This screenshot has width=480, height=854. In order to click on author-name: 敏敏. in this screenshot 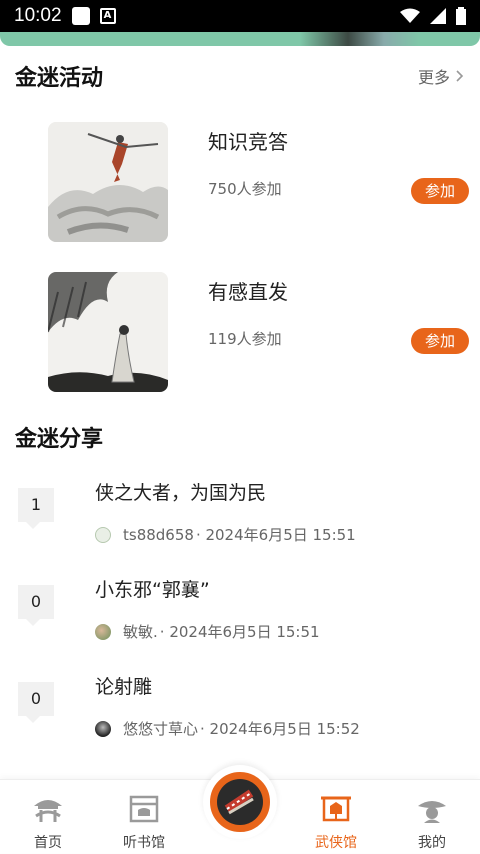, I will do `click(140, 632)`.